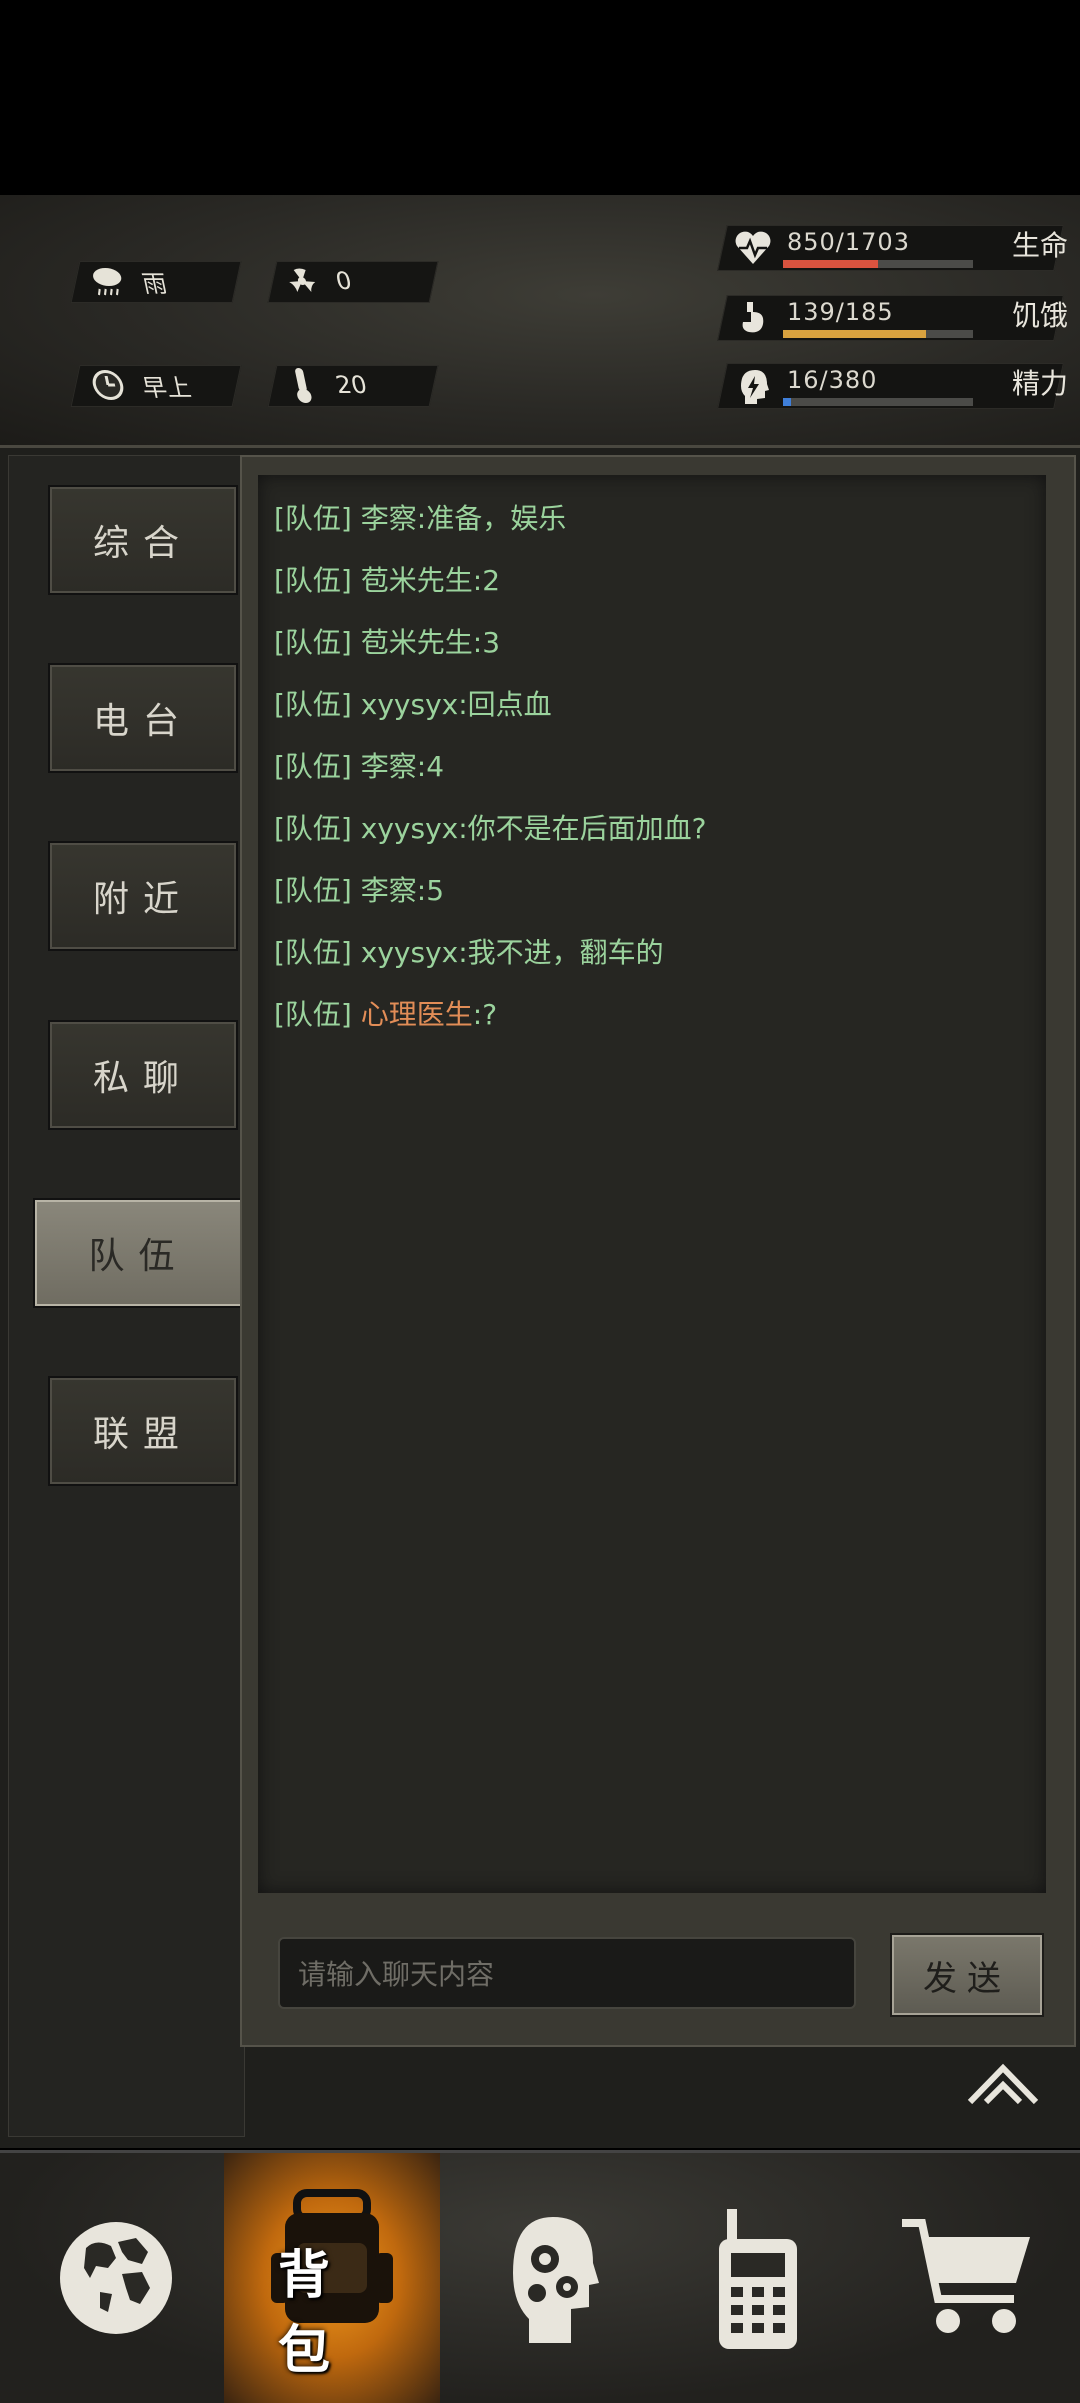 The width and height of the screenshot is (1080, 2403). Describe the element at coordinates (143, 1431) in the screenshot. I see `tab-alliance: 联盟` at that location.